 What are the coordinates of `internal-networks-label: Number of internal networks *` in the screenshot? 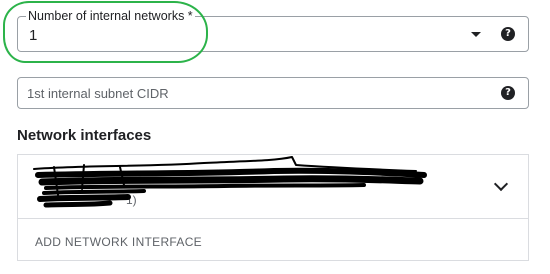 It's located at (110, 16).